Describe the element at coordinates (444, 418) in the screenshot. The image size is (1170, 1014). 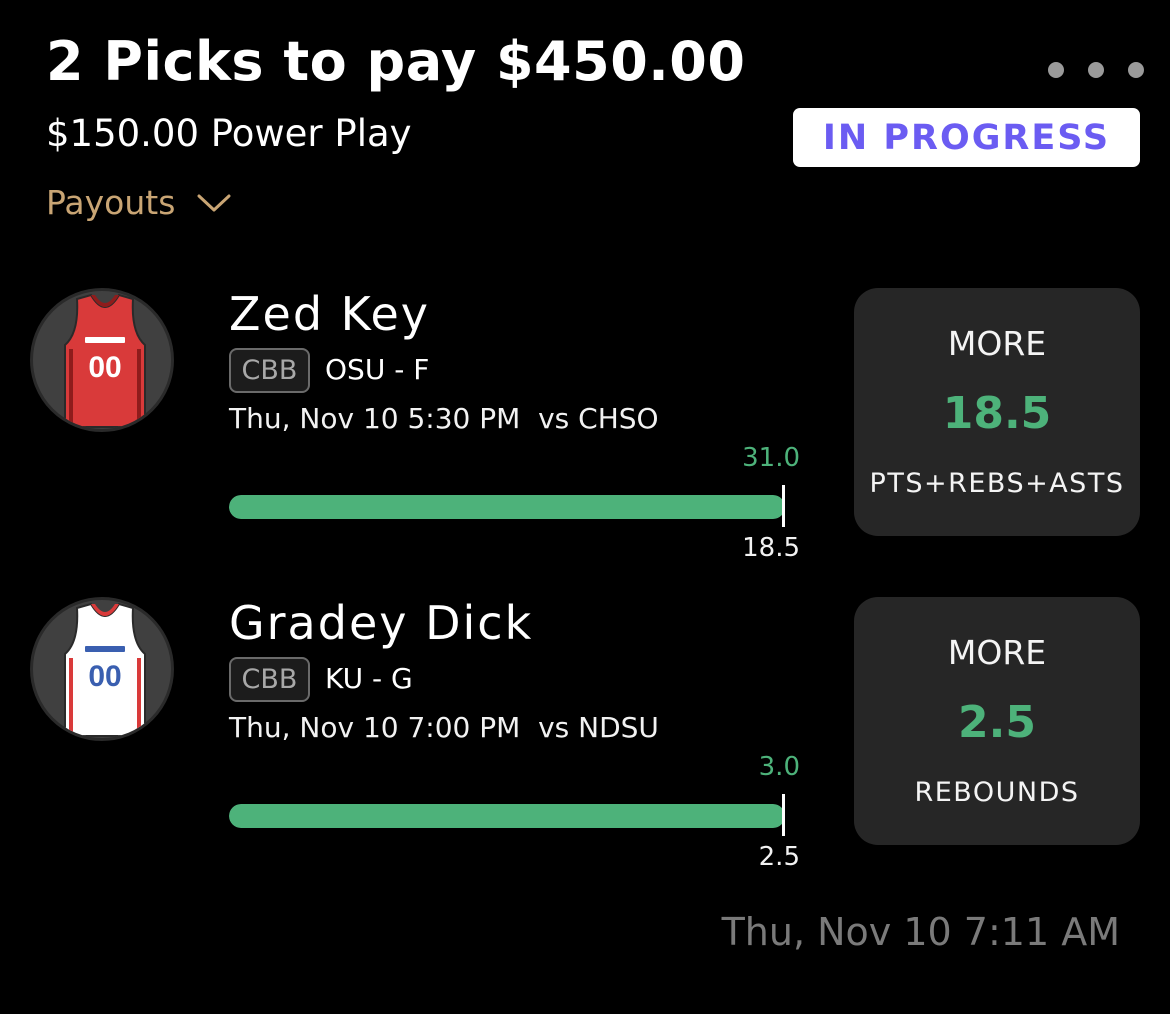
I see `game-time: Thu, Nov 10 5:30 PM vs CHSO` at that location.